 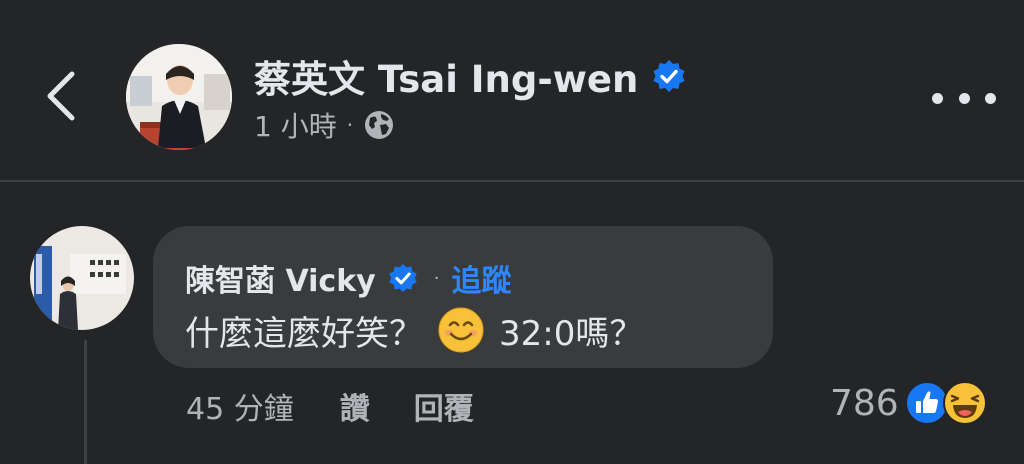 What do you see at coordinates (304, 333) in the screenshot?
I see `comment-text-part1: 什麼這麼好笑？` at bounding box center [304, 333].